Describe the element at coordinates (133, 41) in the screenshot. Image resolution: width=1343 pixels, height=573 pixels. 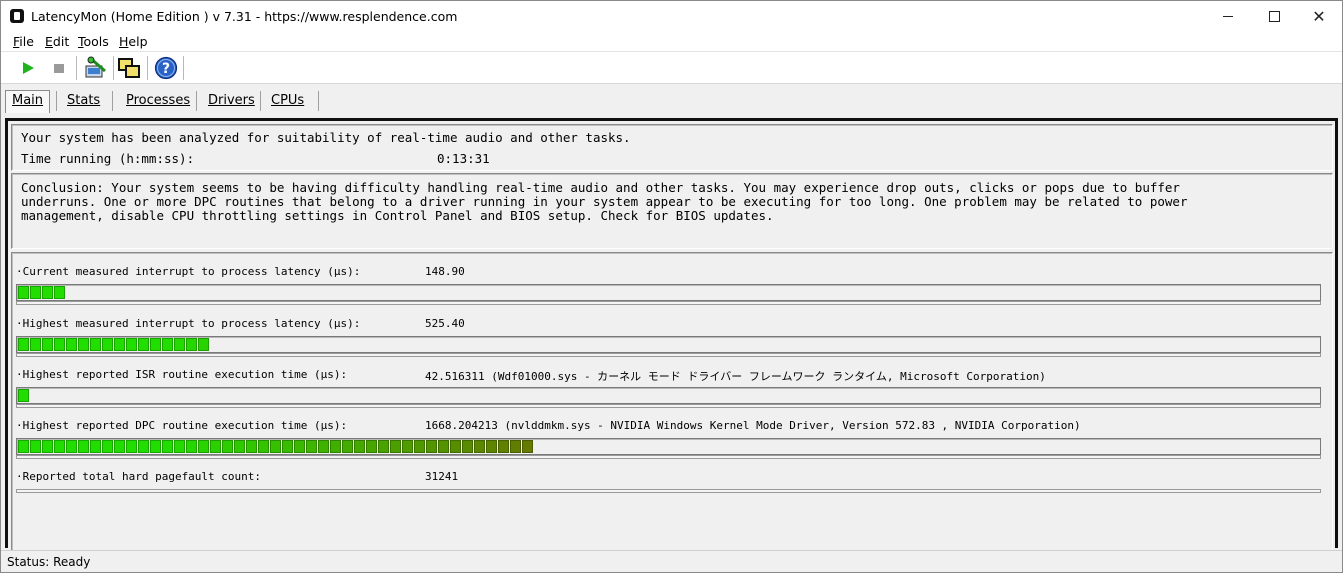
I see `menu-help: Help` at that location.